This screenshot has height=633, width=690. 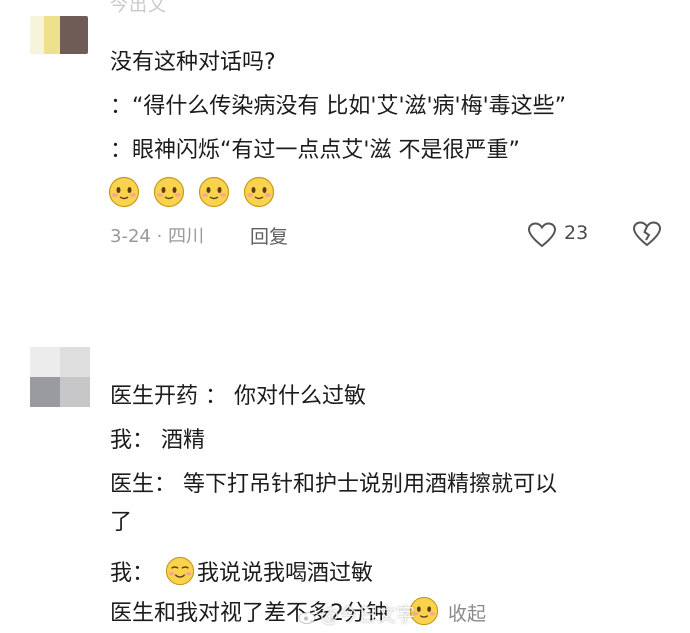 What do you see at coordinates (157, 440) in the screenshot?
I see `comment-text-line: 我： 酒精` at bounding box center [157, 440].